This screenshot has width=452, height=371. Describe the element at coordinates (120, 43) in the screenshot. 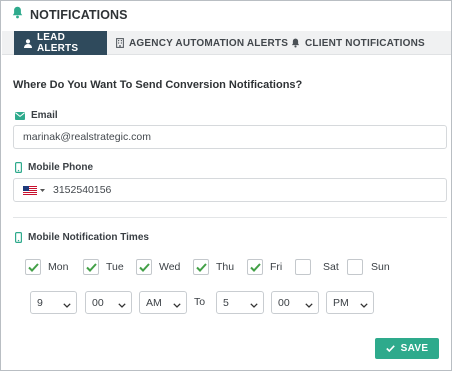

I see `building-icon` at that location.